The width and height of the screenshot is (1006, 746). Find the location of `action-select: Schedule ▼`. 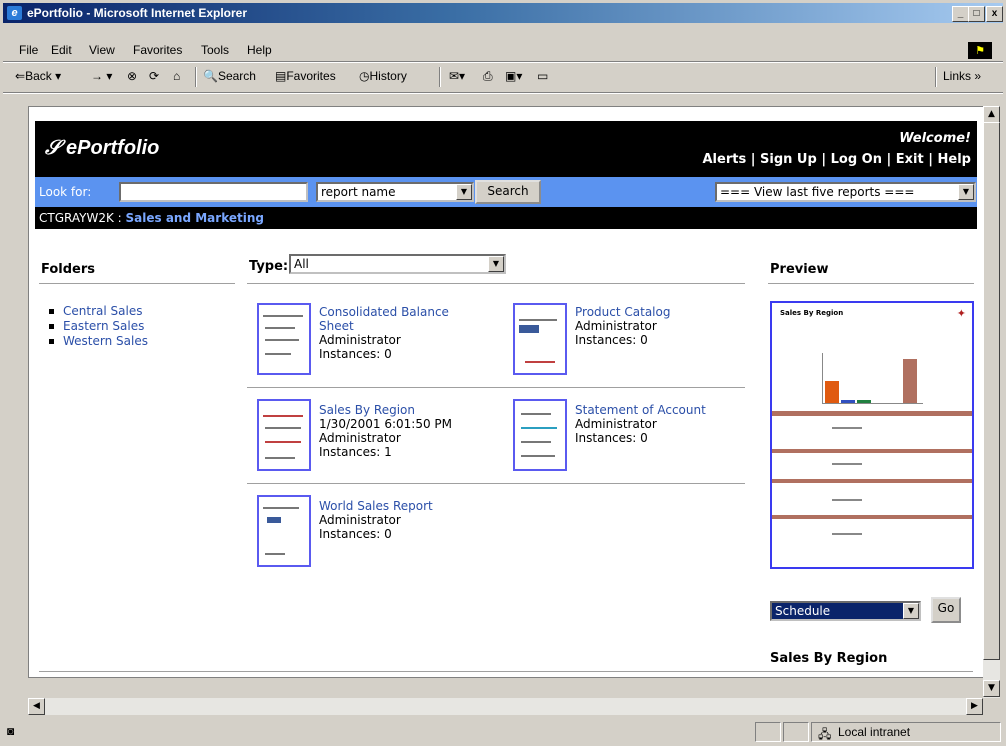

action-select: Schedule ▼ is located at coordinates (845, 611).